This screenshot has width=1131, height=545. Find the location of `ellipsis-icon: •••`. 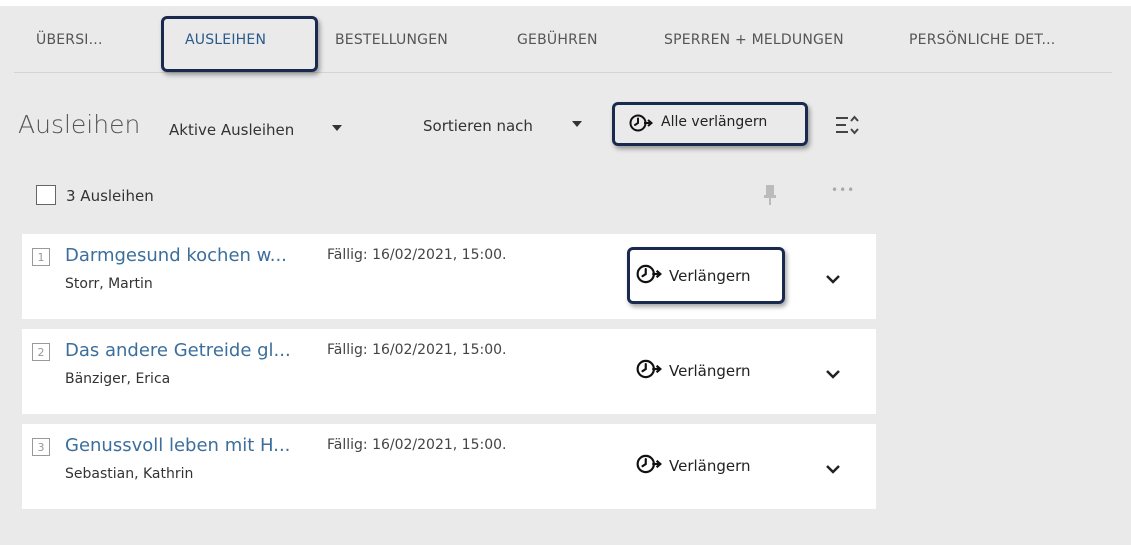

ellipsis-icon: ••• is located at coordinates (843, 190).